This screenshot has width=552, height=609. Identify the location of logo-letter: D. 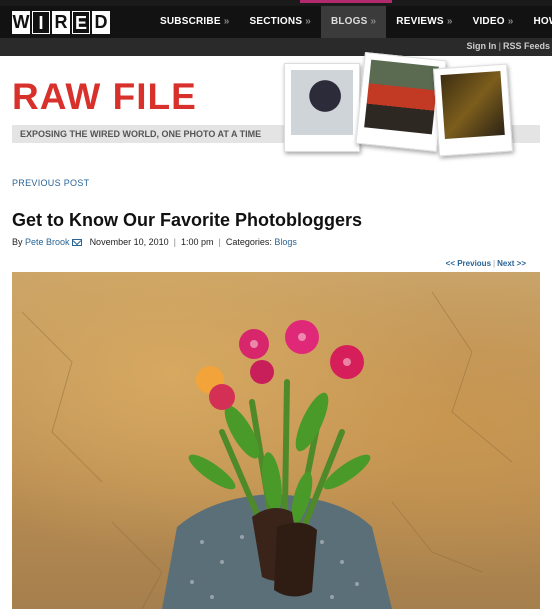
(101, 22).